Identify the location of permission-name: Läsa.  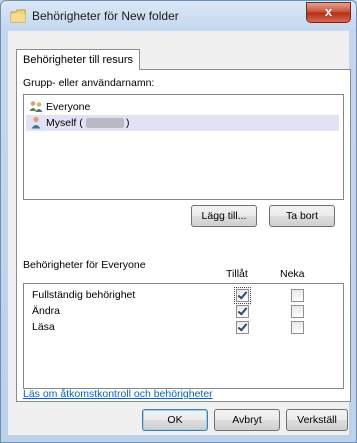
(43, 327).